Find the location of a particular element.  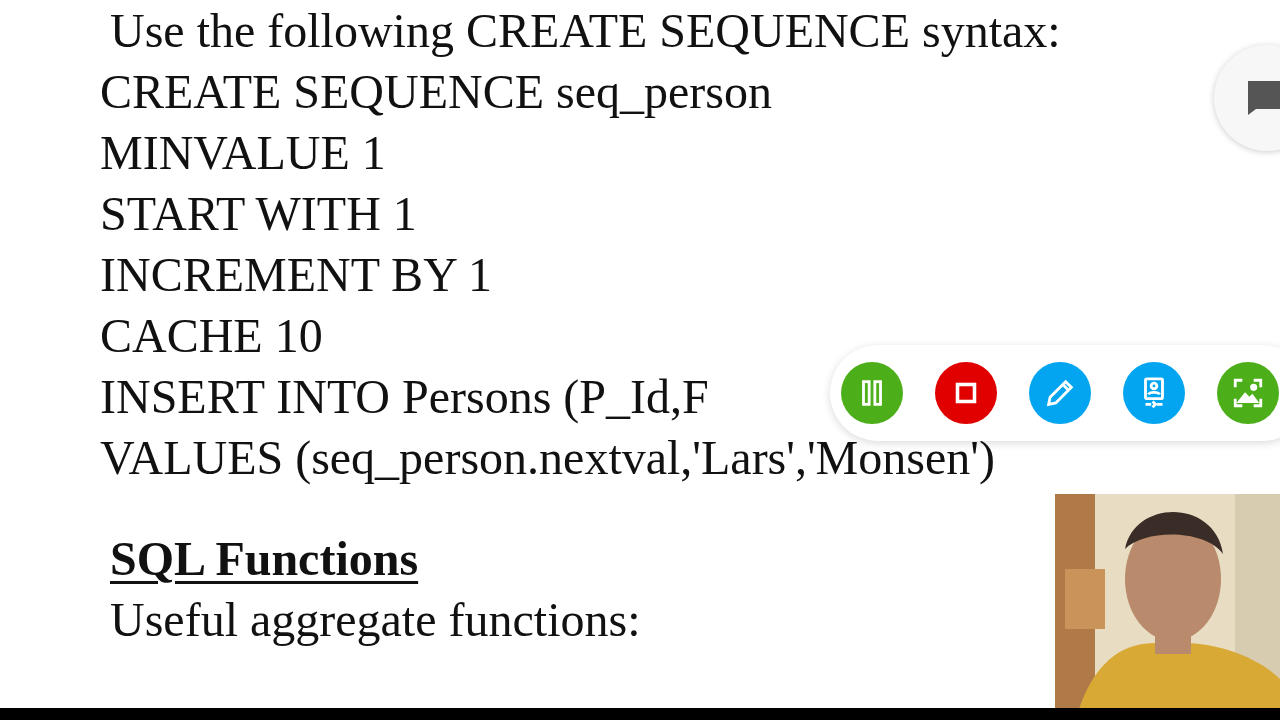

sql-line: INSERT INTO Persons (P_Id,F is located at coordinates (404, 396).